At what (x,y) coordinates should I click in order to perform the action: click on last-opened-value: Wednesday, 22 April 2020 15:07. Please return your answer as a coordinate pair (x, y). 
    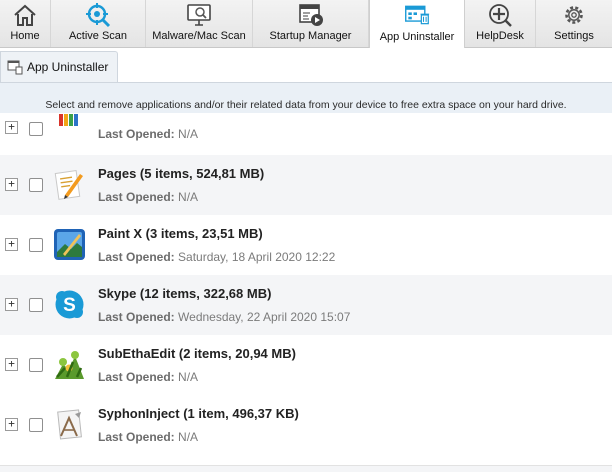
    Looking at the image, I should click on (264, 317).